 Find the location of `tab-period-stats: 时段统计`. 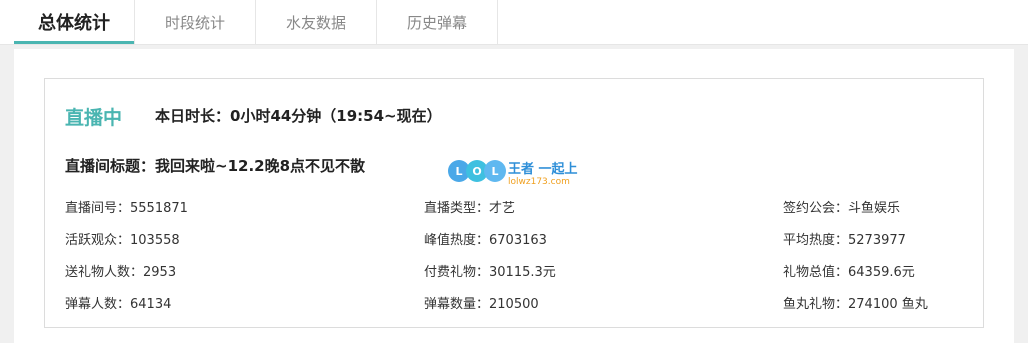

tab-period-stats: 时段统计 is located at coordinates (195, 22).